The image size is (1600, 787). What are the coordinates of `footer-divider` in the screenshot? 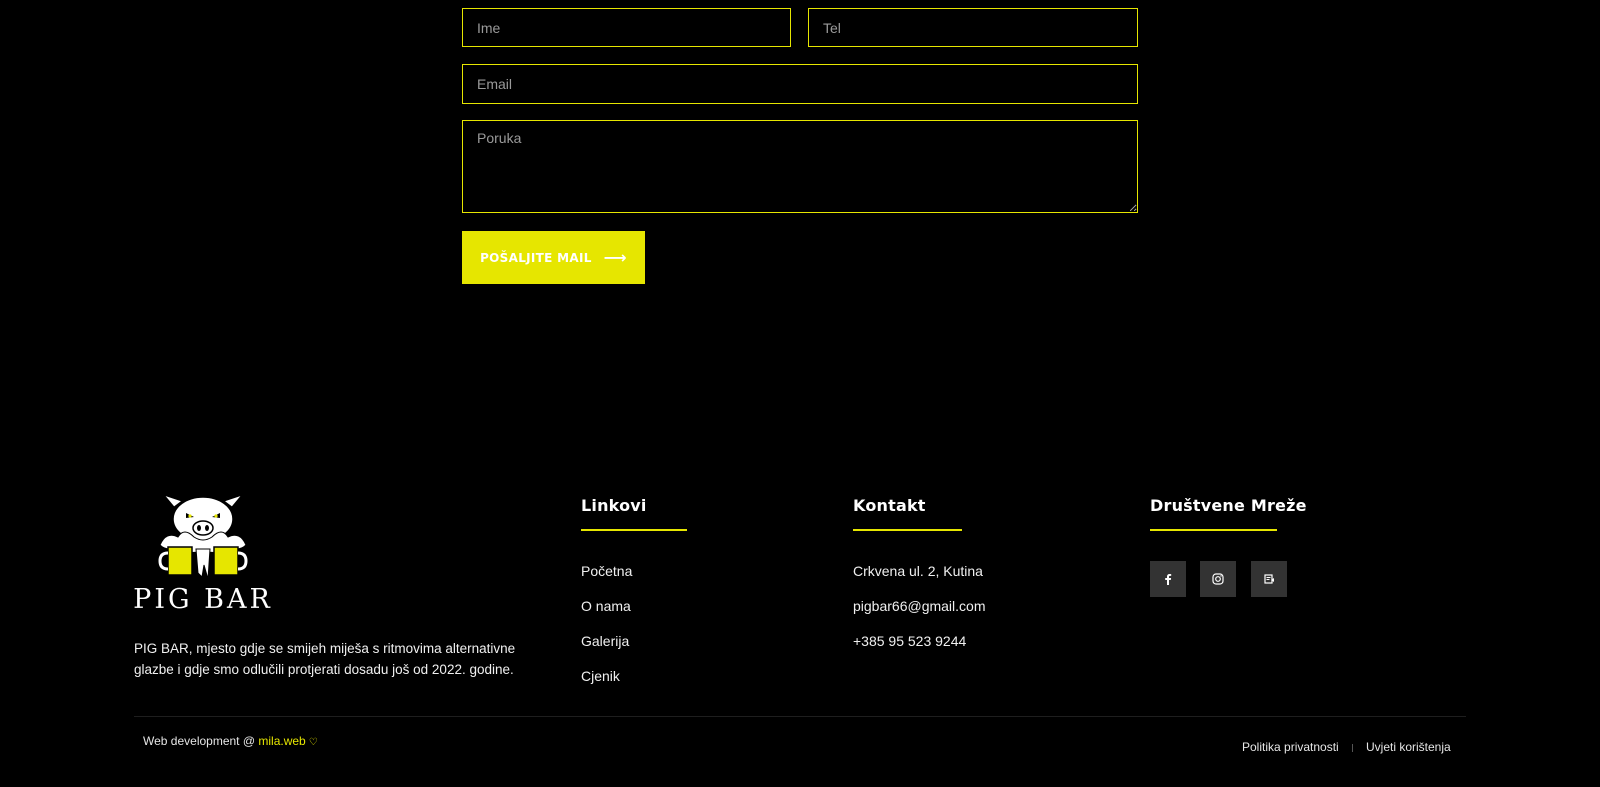 It's located at (800, 716).